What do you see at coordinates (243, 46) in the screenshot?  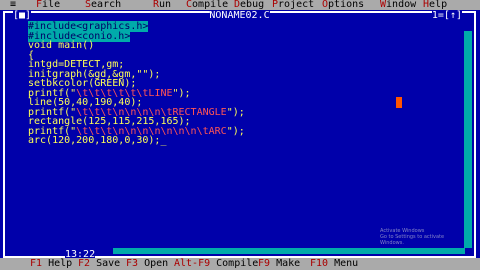 I see `code-line: void main()` at bounding box center [243, 46].